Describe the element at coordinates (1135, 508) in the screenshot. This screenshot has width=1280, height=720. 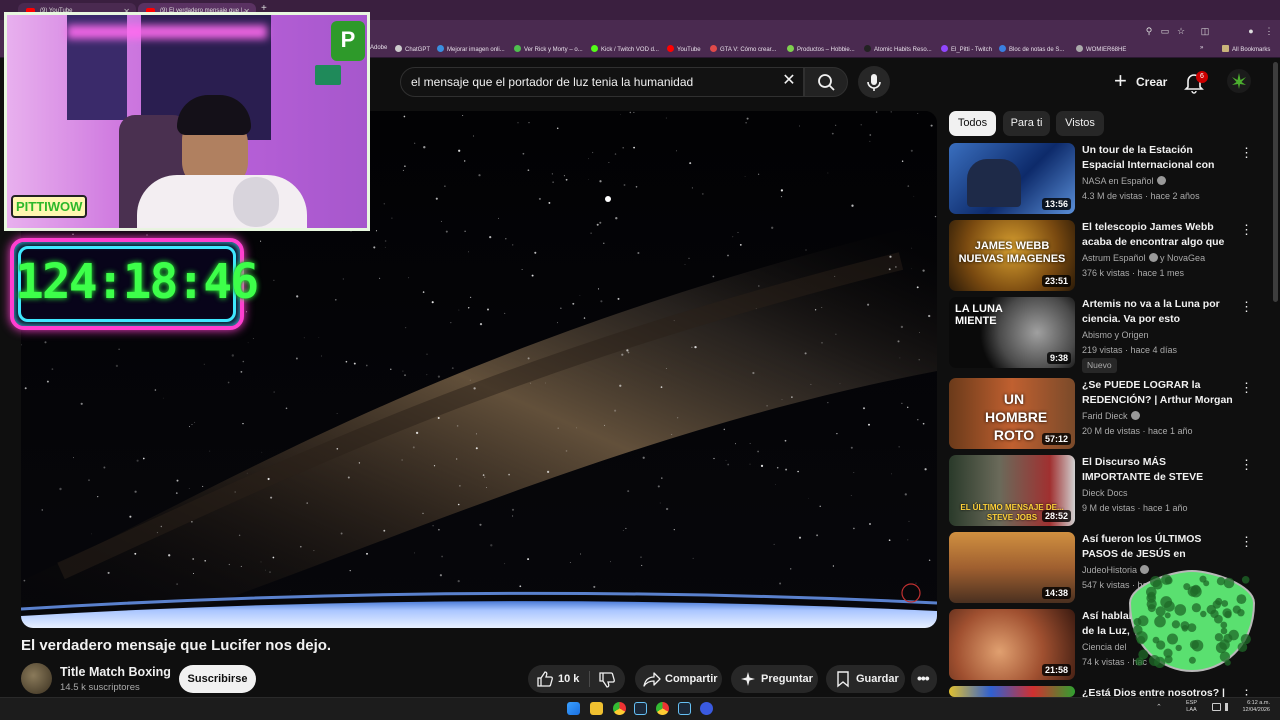
I see `video-meta: 9 M de vistas · hace 1 año` at that location.